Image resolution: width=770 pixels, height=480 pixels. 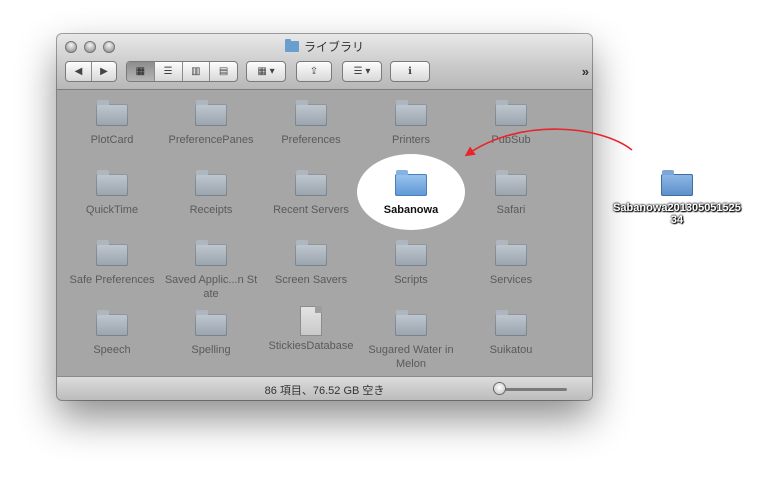 What do you see at coordinates (411, 210) in the screenshot?
I see `file-item-label: Sabanowa` at bounding box center [411, 210].